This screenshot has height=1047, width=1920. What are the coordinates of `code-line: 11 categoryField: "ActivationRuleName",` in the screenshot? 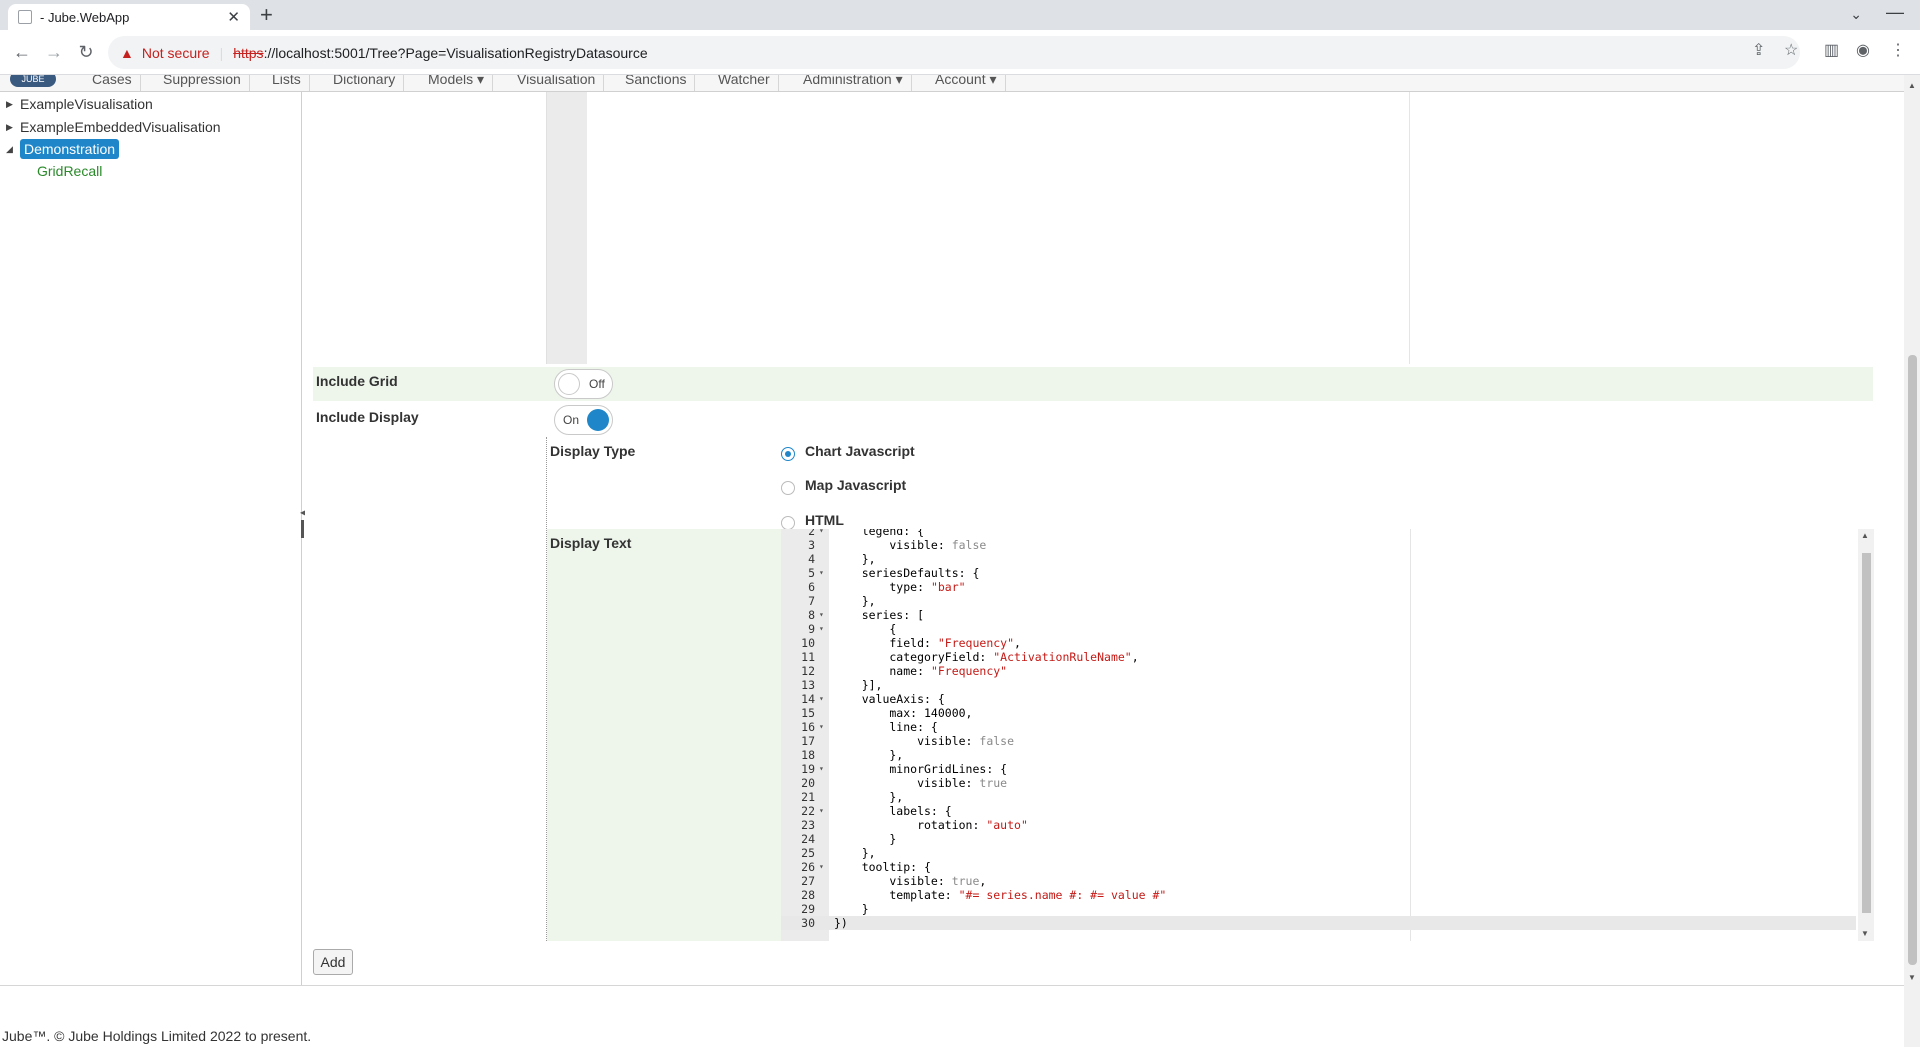 It's located at (1318, 657).